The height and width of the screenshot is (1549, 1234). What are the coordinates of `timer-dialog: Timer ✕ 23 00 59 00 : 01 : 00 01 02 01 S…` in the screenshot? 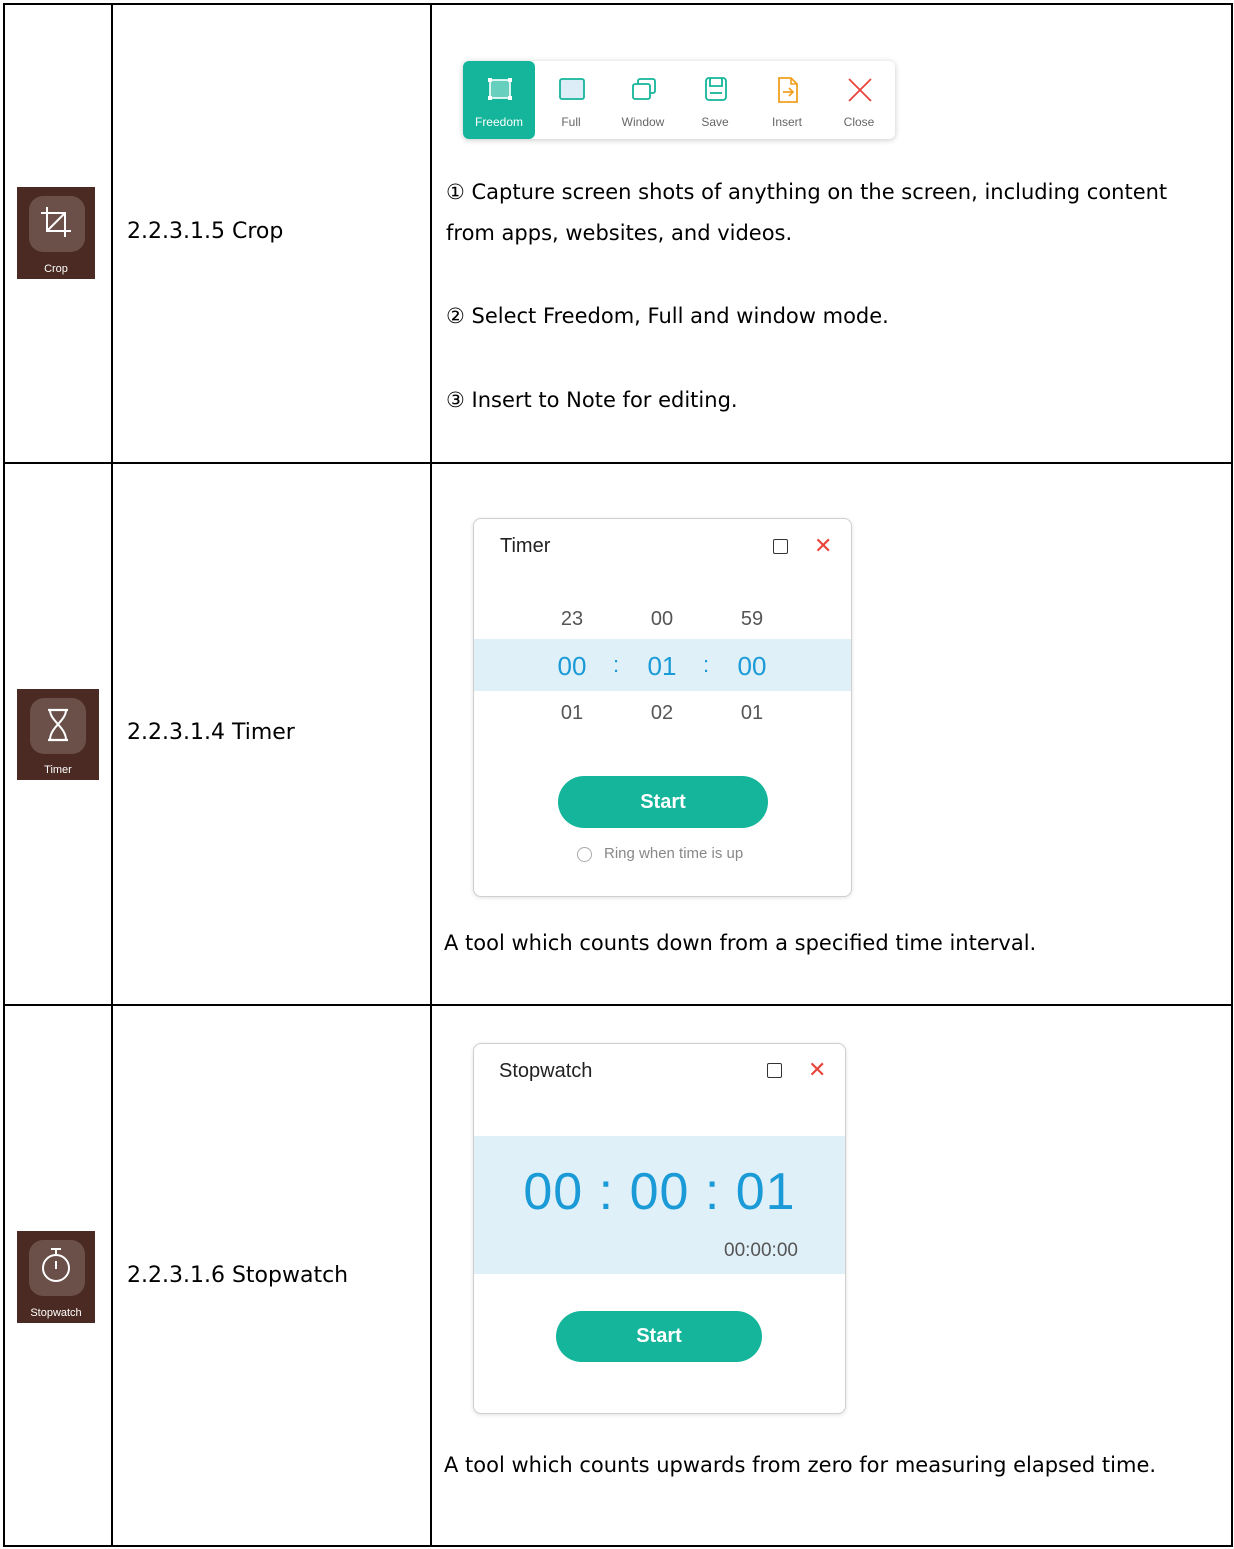 It's located at (662, 707).